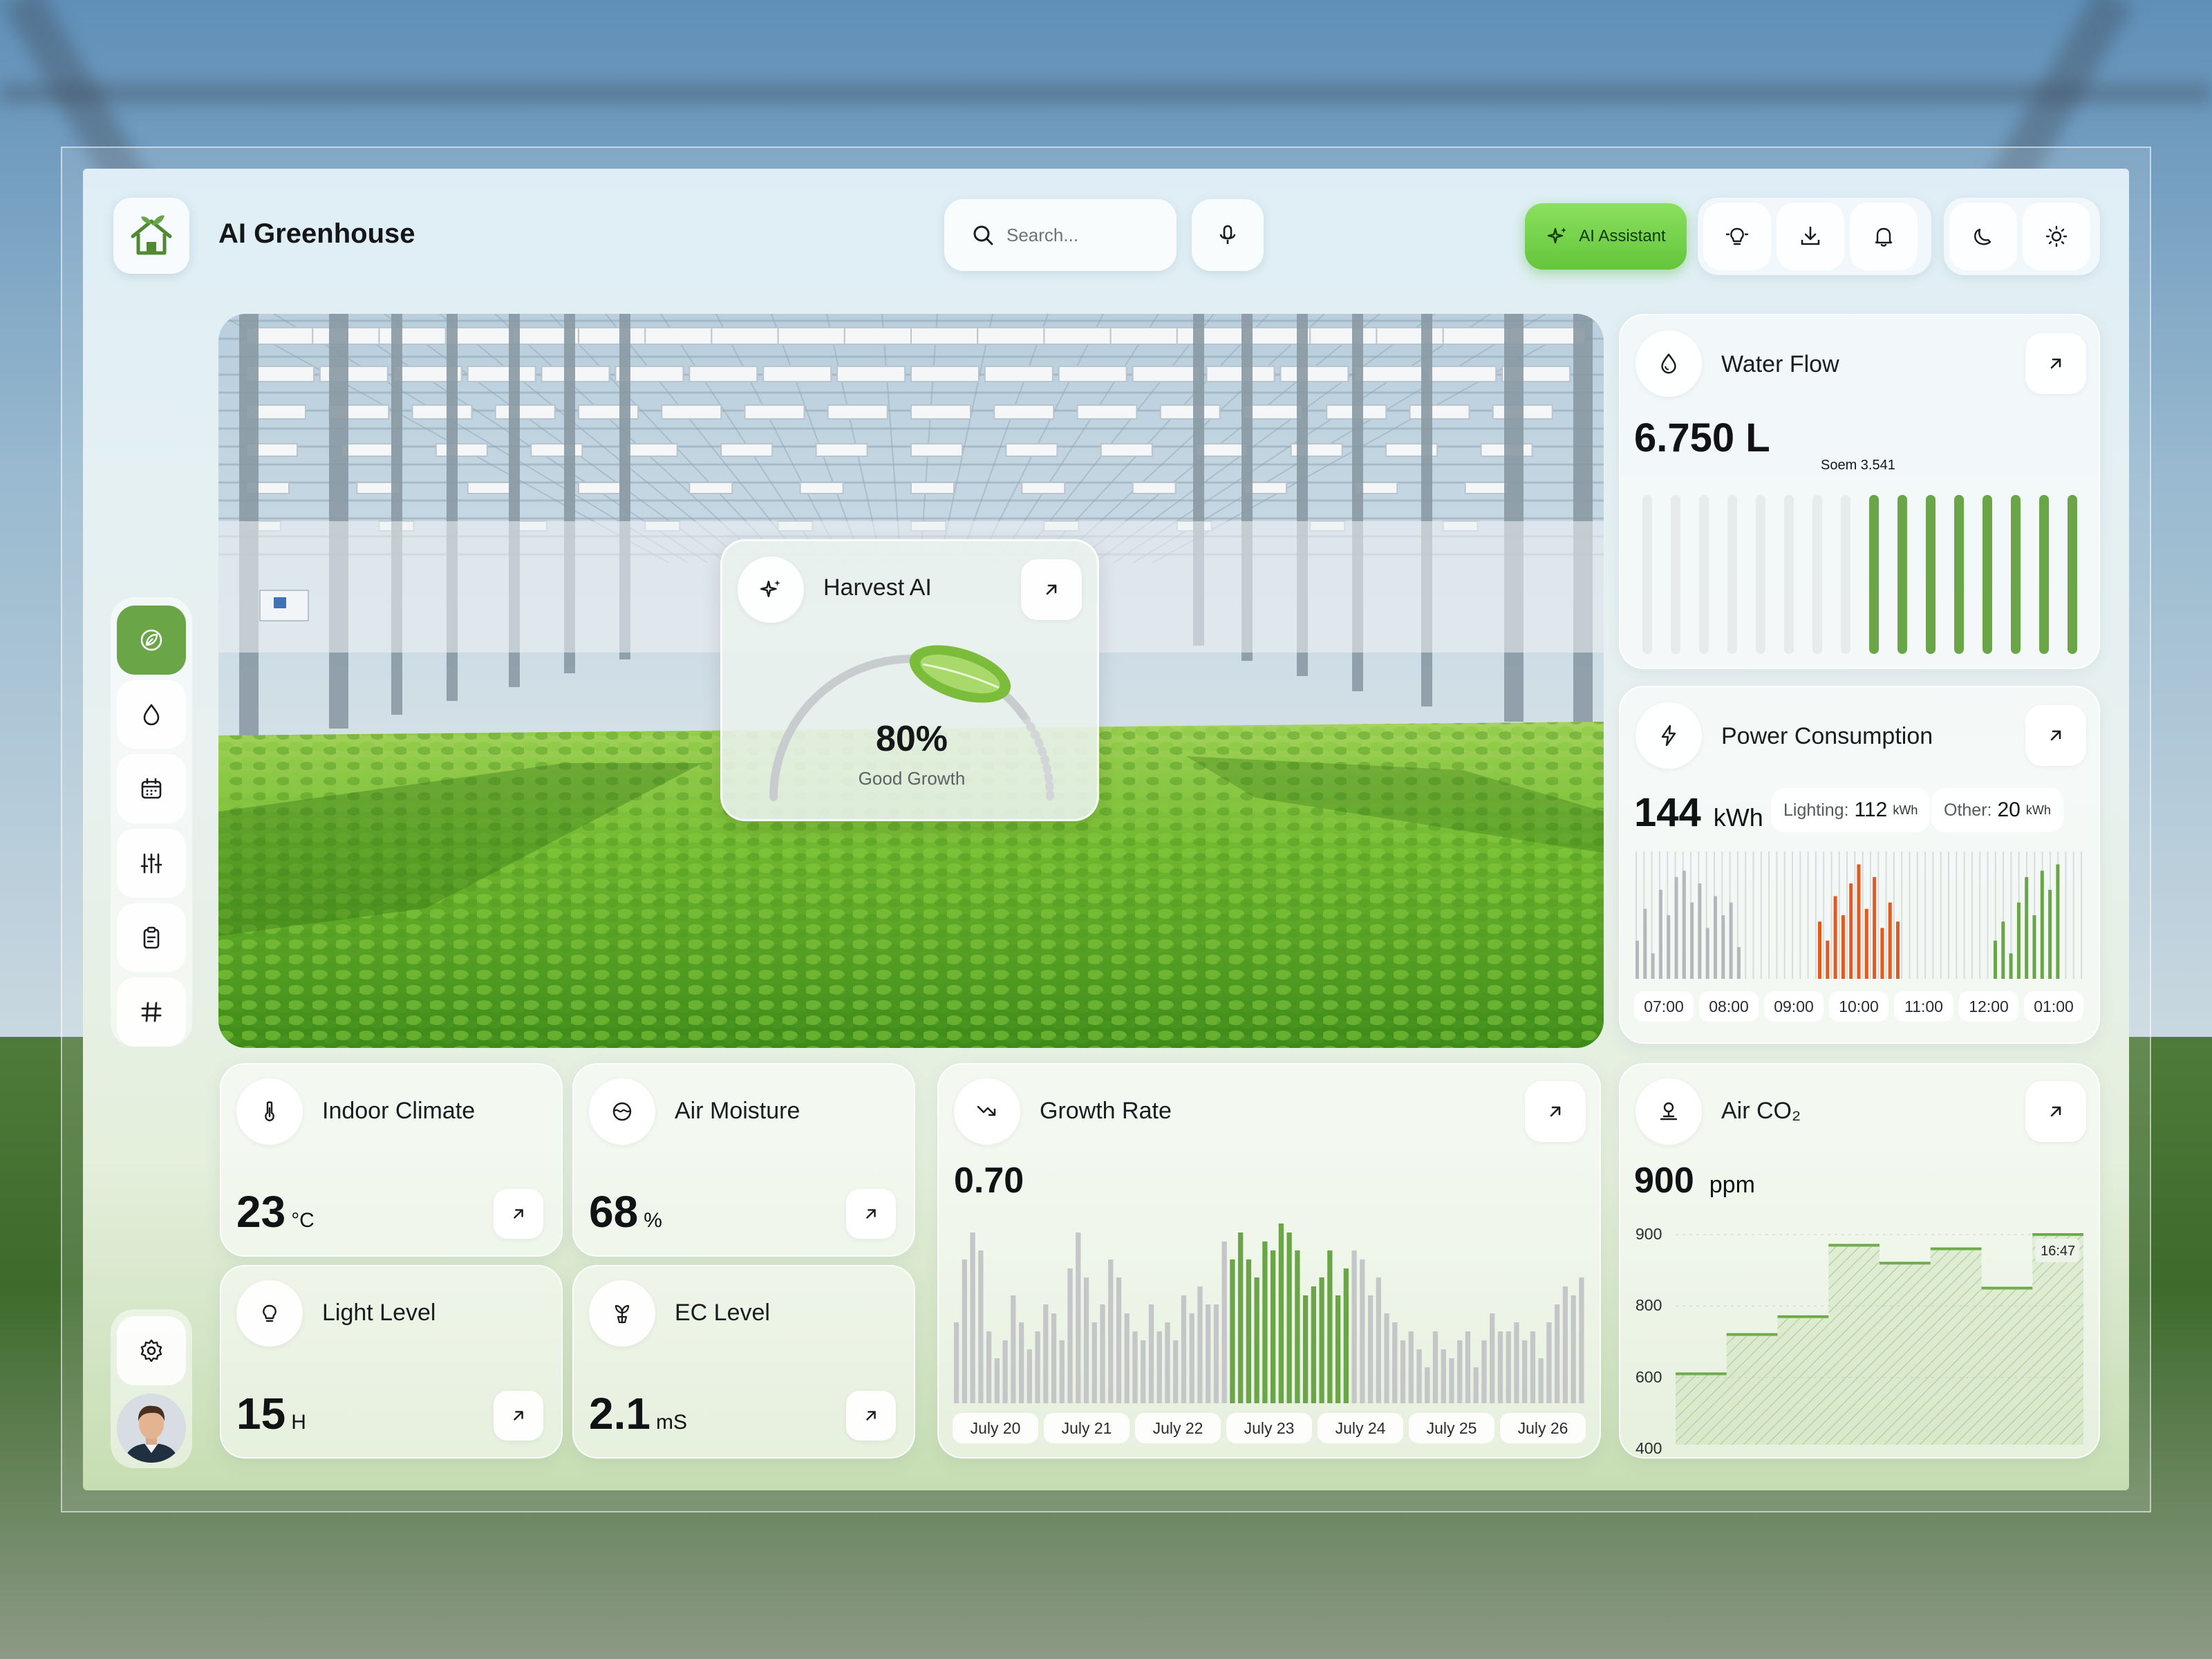  What do you see at coordinates (1051, 589) in the screenshot?
I see `harvest-open-button` at bounding box center [1051, 589].